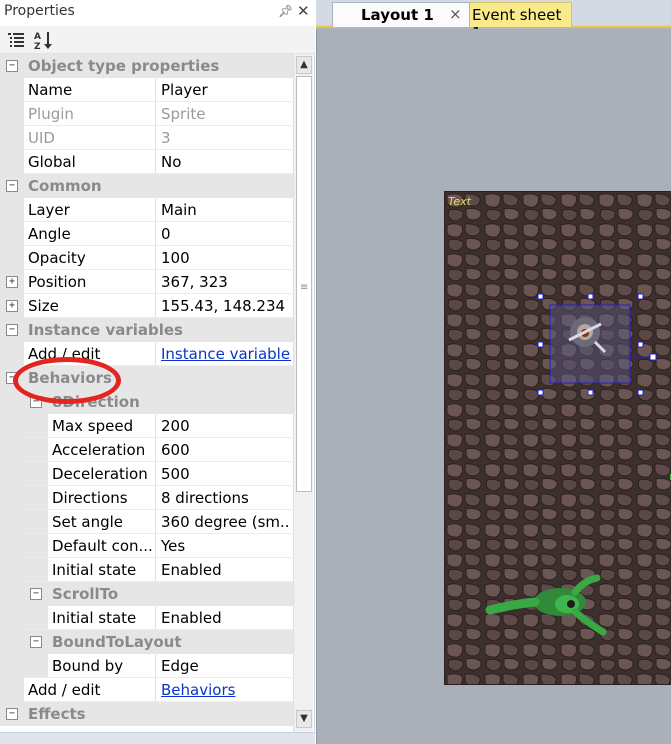 The width and height of the screenshot is (671, 744). What do you see at coordinates (16, 40) in the screenshot?
I see `categorized-icon` at bounding box center [16, 40].